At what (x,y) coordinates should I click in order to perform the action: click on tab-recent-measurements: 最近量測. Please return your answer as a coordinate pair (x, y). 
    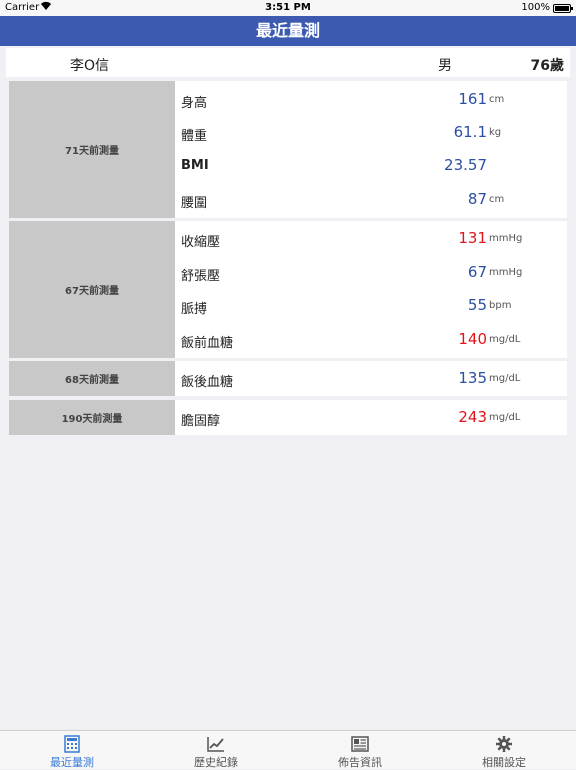
    Looking at the image, I should click on (72, 750).